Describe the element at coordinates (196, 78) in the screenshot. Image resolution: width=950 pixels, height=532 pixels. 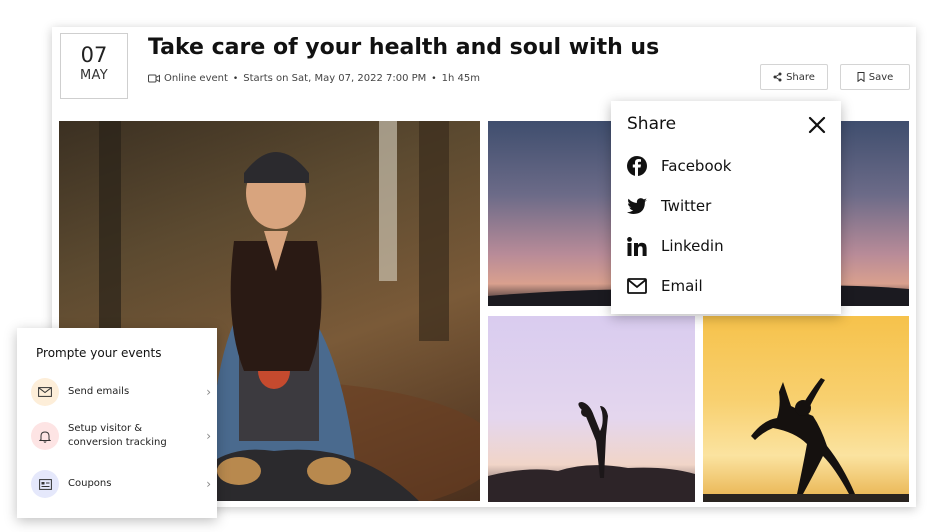
I see `event-type: Online event` at that location.